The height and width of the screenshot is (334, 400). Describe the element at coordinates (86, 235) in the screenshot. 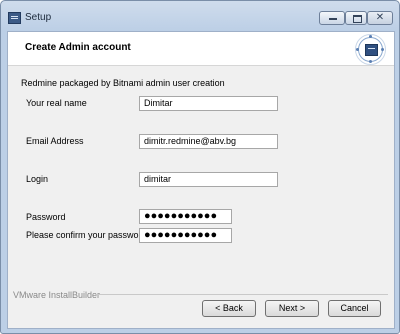

I see `confirm-password-label: Please confirm your password` at that location.